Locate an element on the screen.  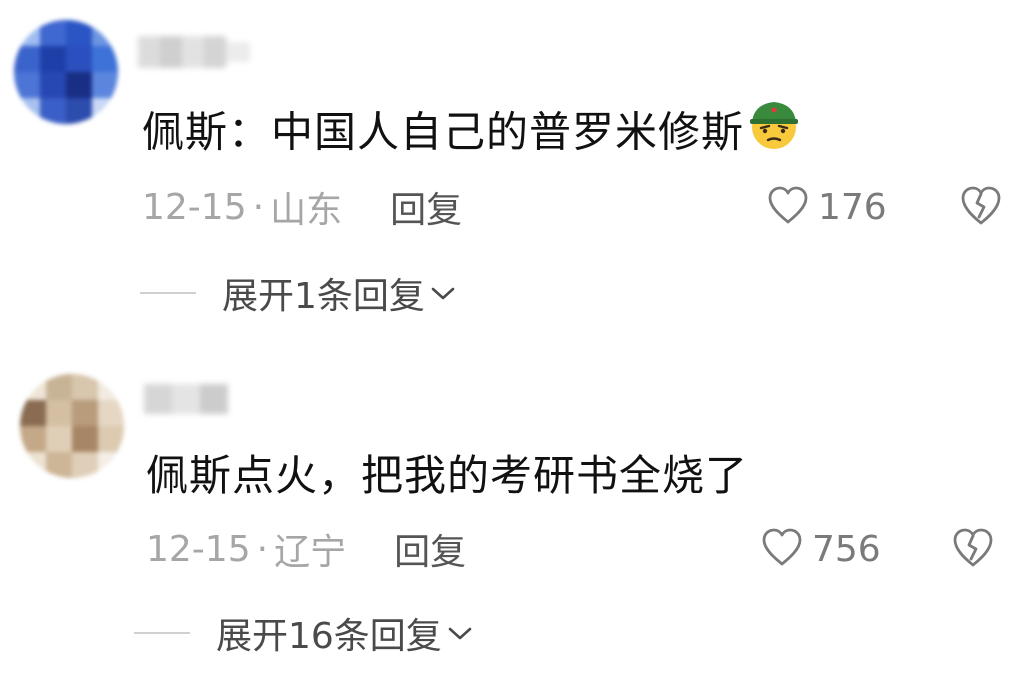
comment-text-content: 佩斯点火，把我的考研书全烧了 is located at coordinates (447, 475).